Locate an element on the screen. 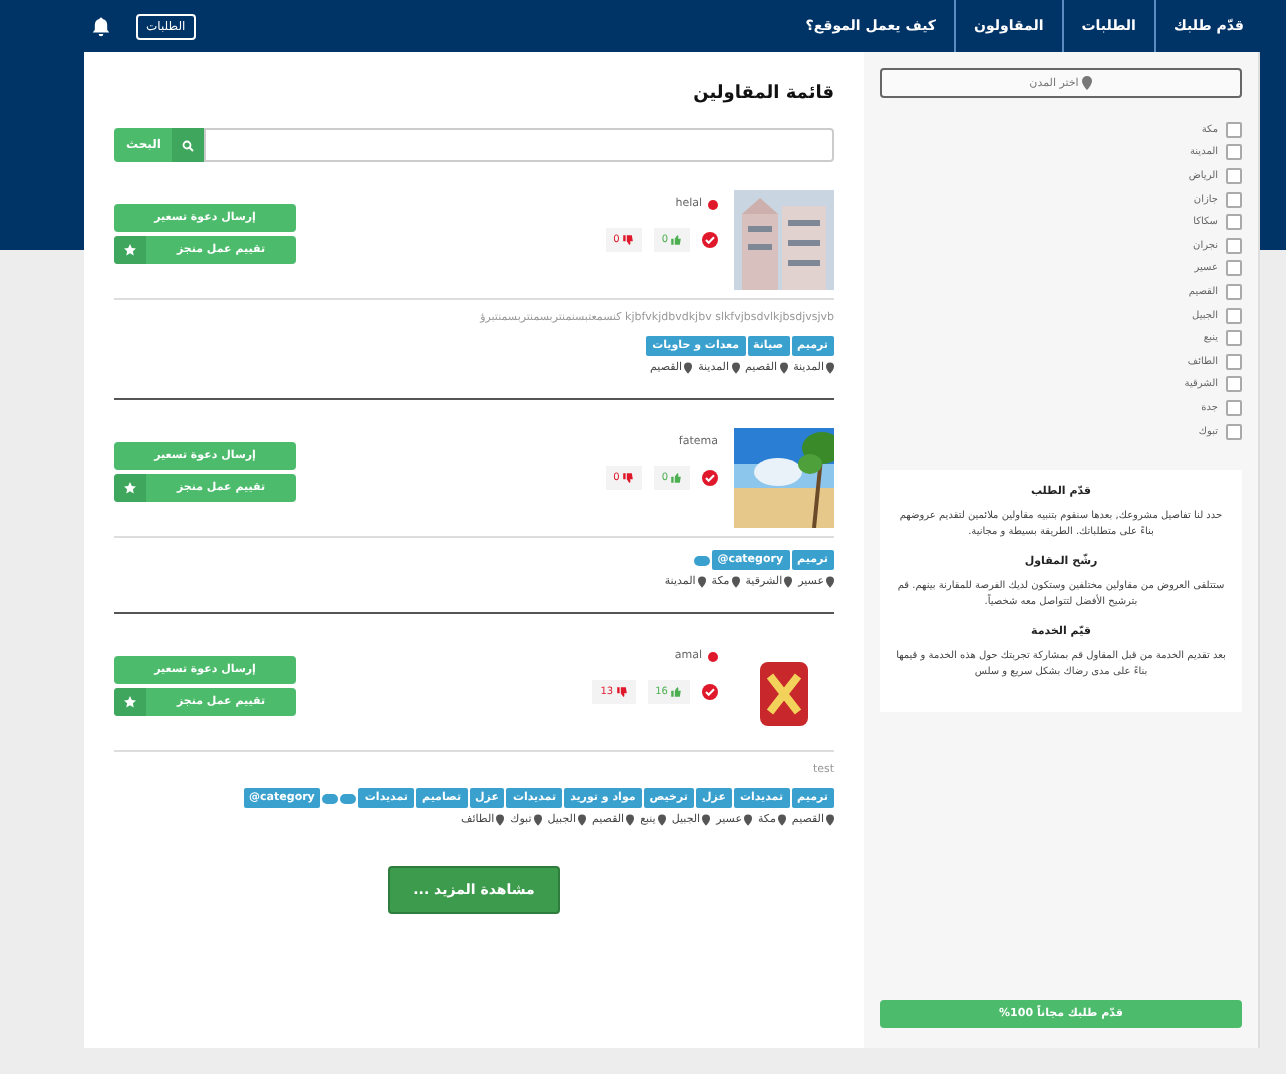 The width and height of the screenshot is (1286, 1074). empty-tag is located at coordinates (701, 560).